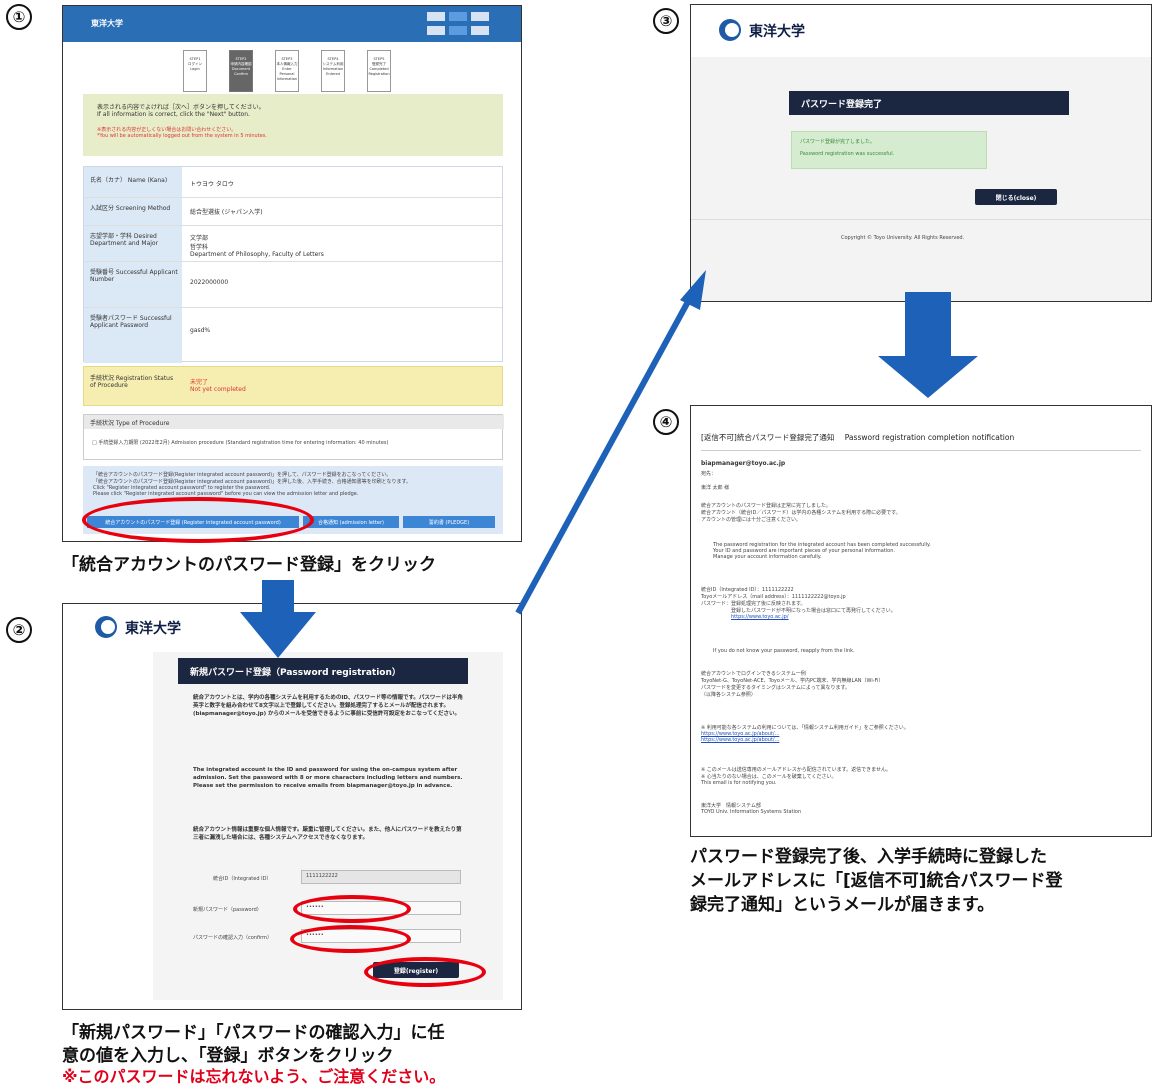 Image resolution: width=1158 pixels, height=1087 pixels. I want to click on field-value-3: 2022000000, so click(209, 282).